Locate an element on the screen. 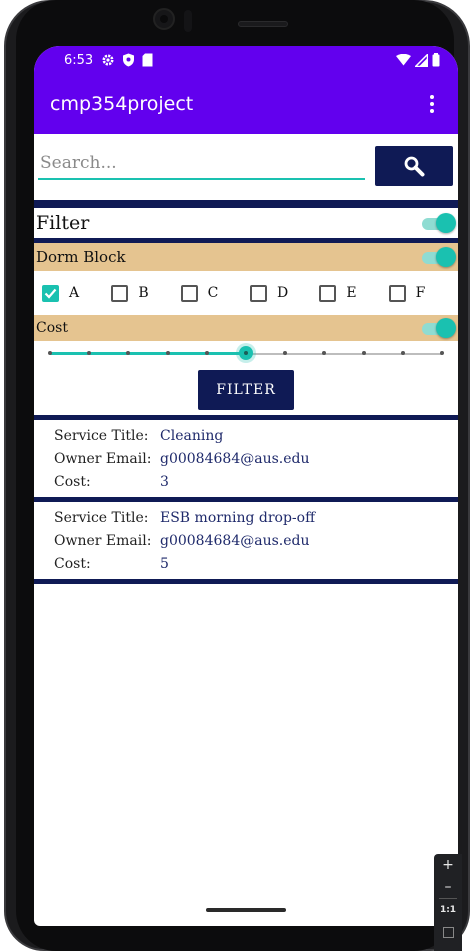  checkbox-e: E is located at coordinates (353, 293).